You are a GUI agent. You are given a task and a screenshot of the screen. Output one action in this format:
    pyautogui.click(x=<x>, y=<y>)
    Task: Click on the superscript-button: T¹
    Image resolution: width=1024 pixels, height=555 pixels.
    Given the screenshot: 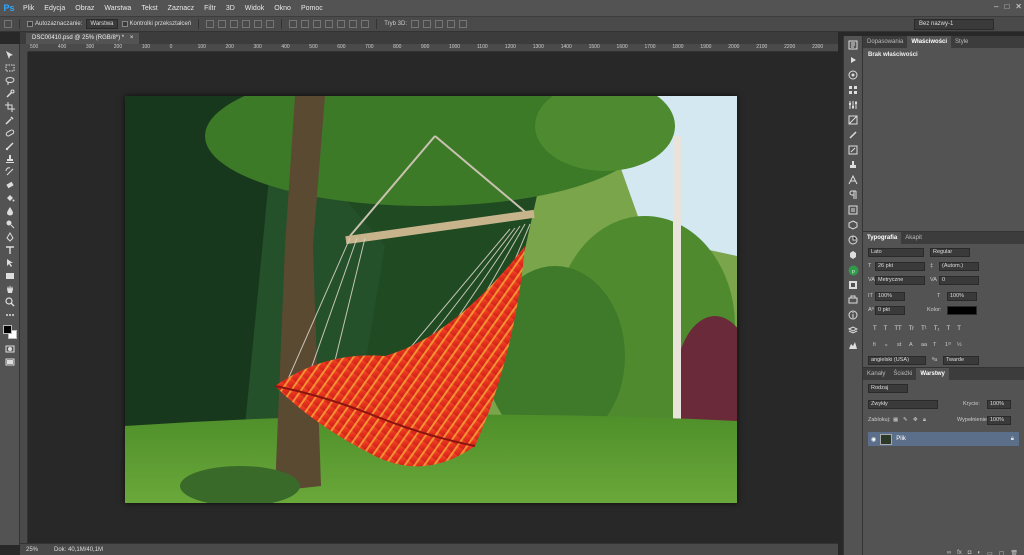 What is the action you would take?
    pyautogui.click(x=924, y=329)
    